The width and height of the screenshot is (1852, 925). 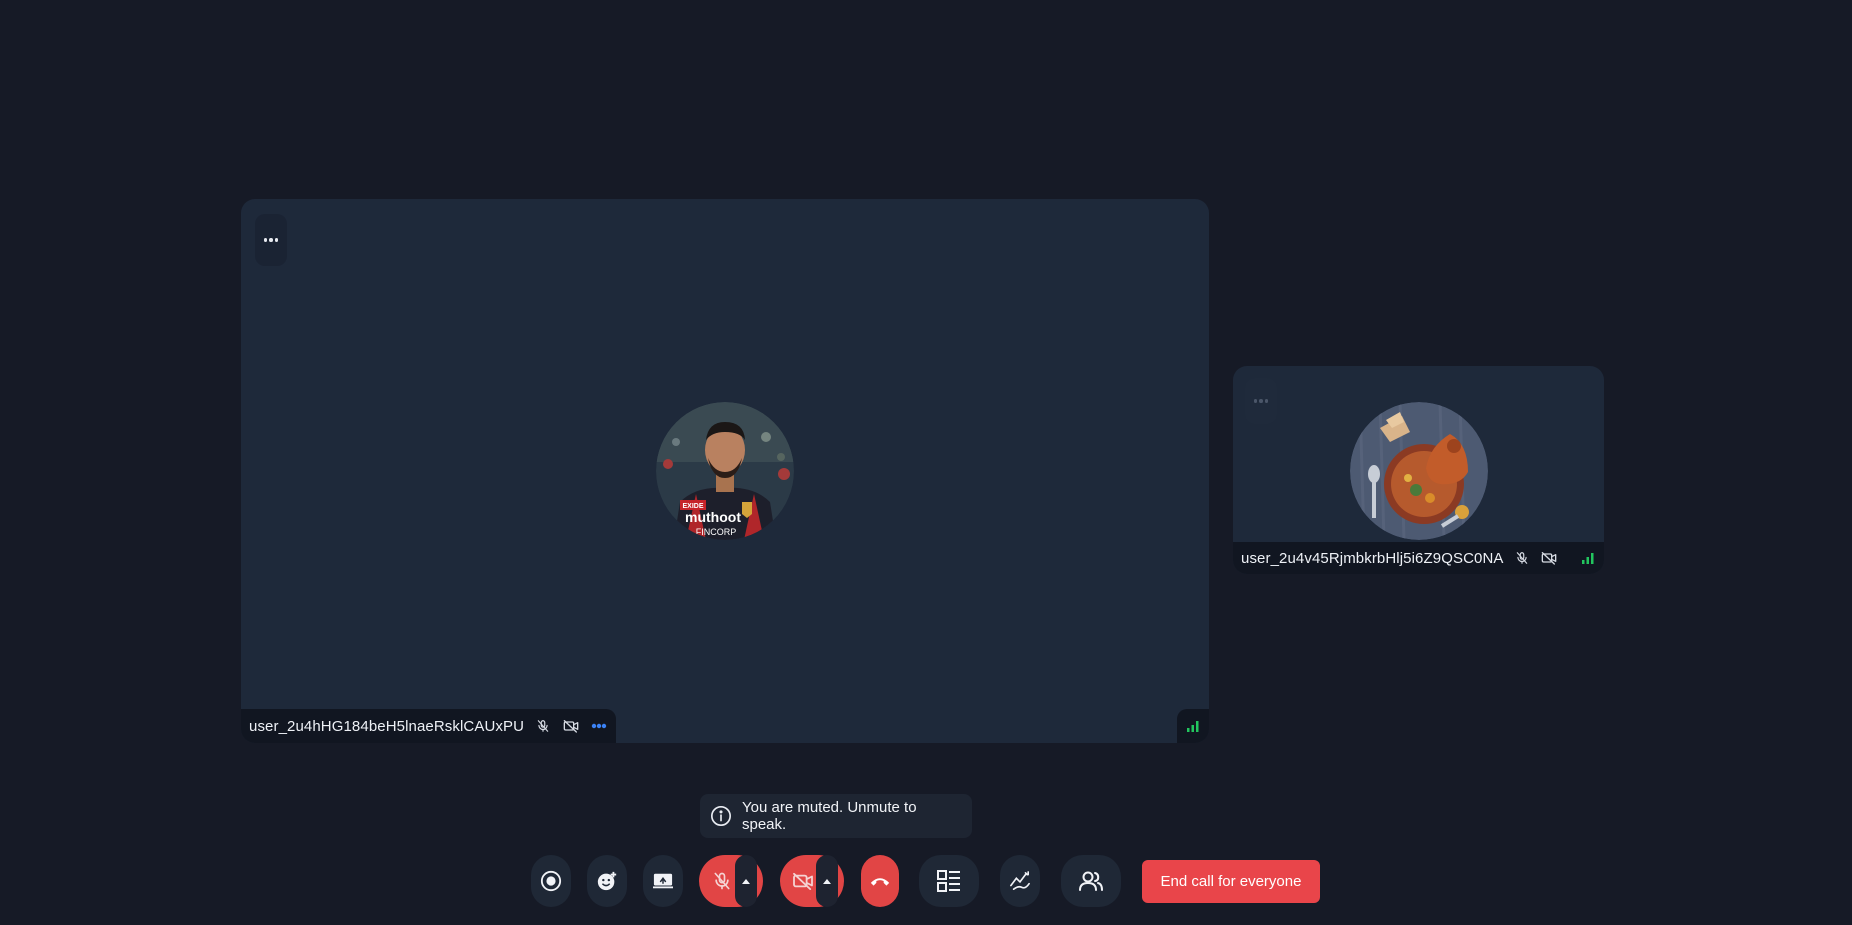 I want to click on mic-toggle-button, so click(x=731, y=881).